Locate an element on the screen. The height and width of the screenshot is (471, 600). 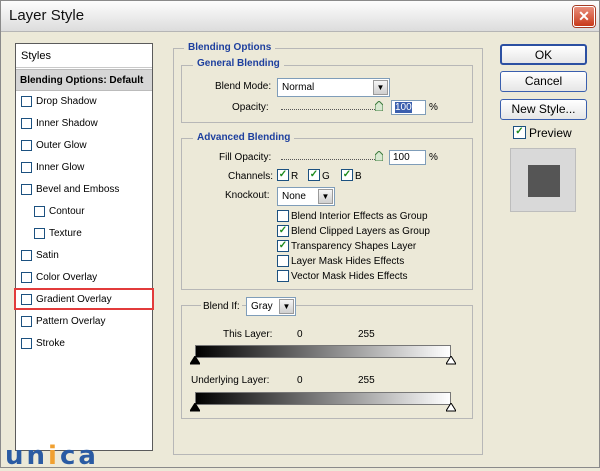
channel-g-label: G is located at coordinates (326, 176).